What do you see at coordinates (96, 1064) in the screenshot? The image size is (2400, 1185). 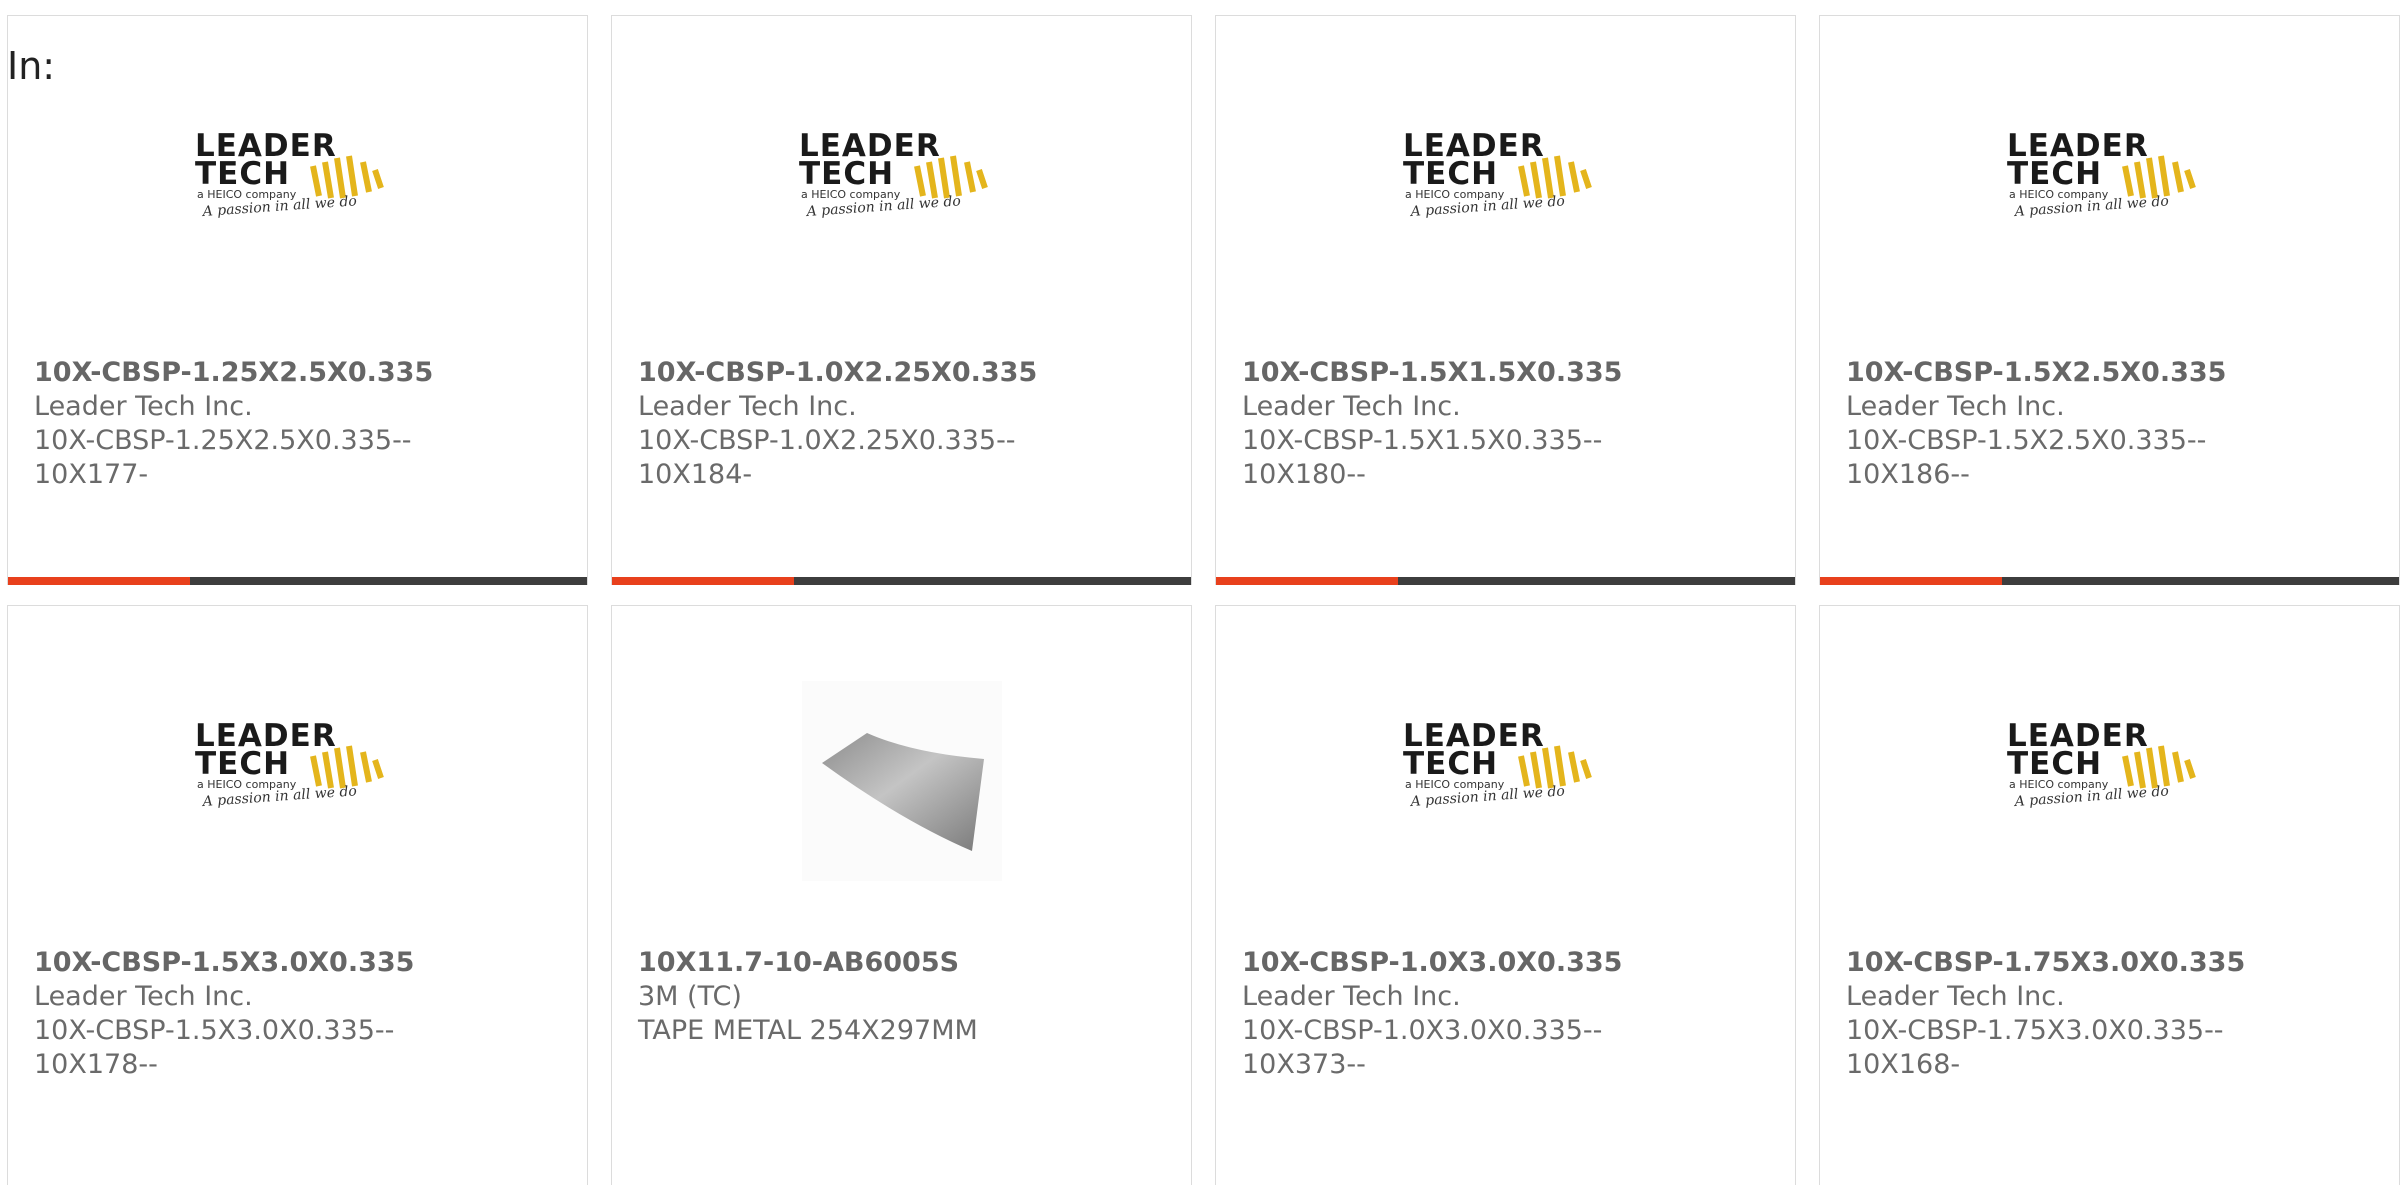 I see `product-description-line2: 10X178--` at bounding box center [96, 1064].